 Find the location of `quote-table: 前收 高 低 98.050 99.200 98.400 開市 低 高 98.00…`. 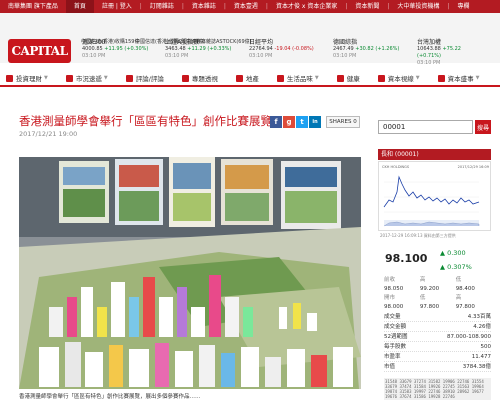

quote-table: 前收 高 低 98.050 99.200 98.400 開市 低 高 98.00… is located at coordinates (437, 294).